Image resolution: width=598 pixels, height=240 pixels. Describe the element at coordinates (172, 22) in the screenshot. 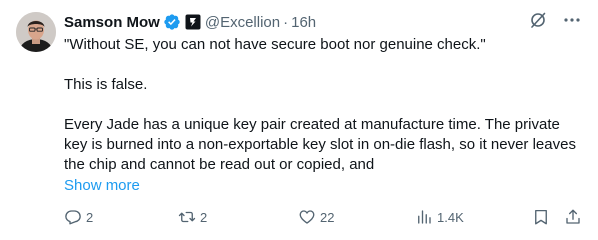

I see `verified-badge-icon` at that location.